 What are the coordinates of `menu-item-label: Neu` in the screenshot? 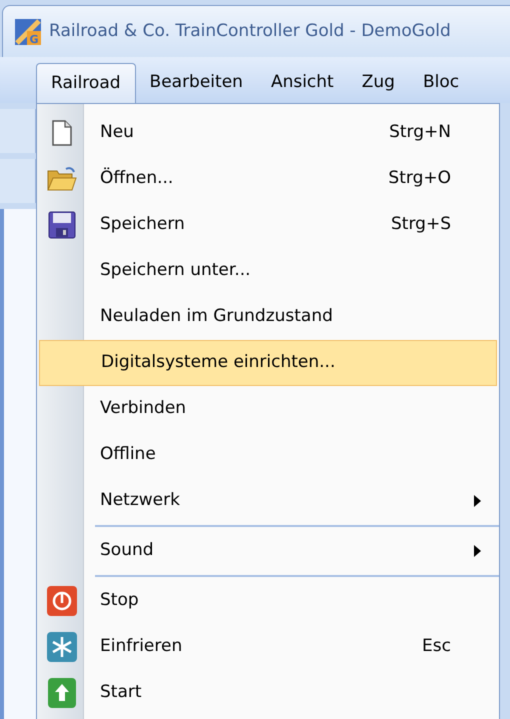 It's located at (117, 132).